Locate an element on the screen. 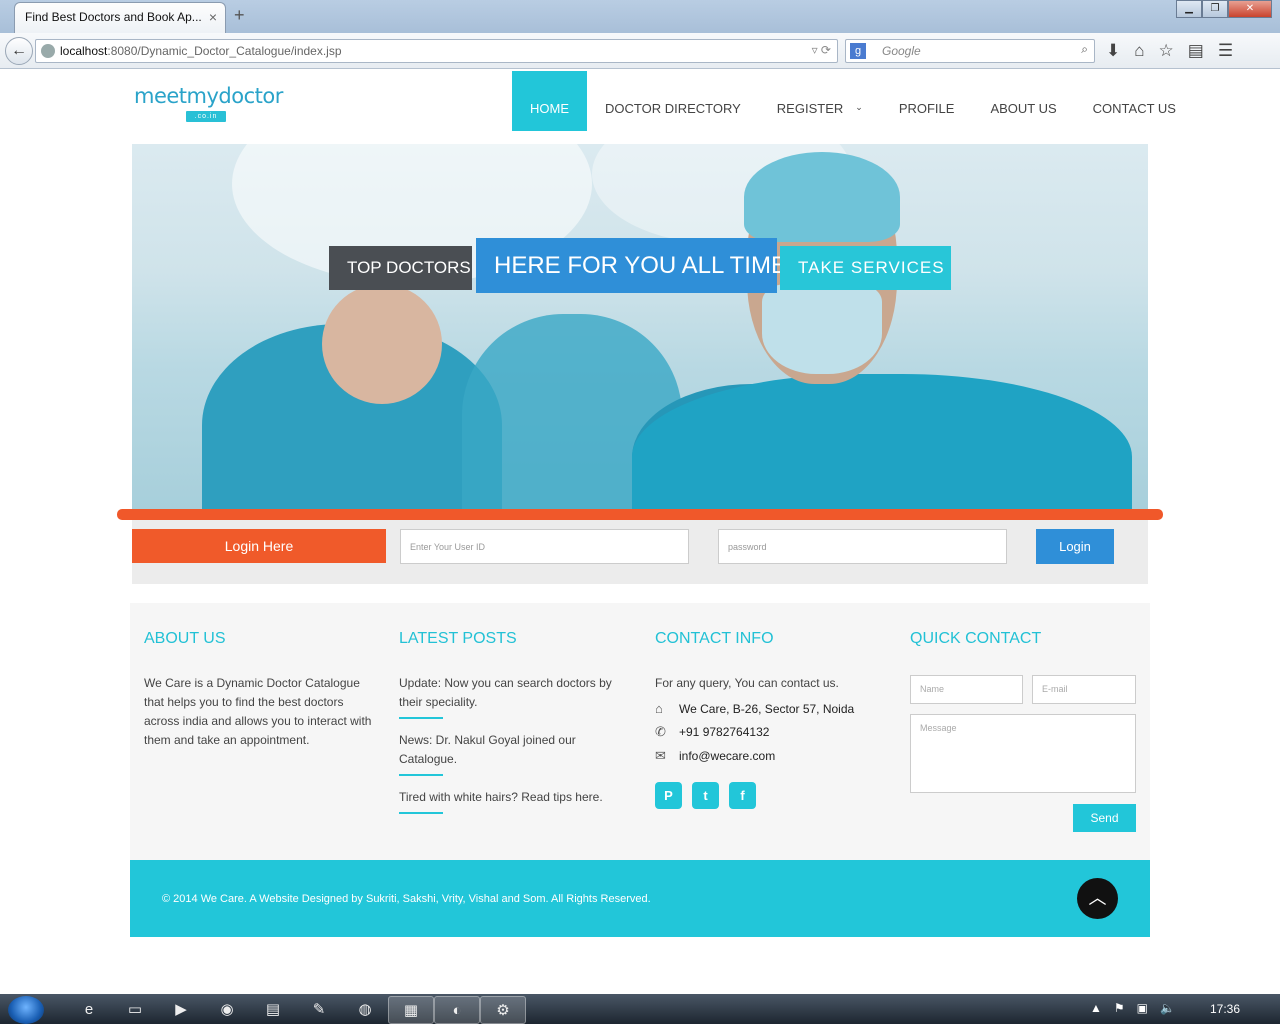 This screenshot has width=1280, height=1025. facebook-icon: f is located at coordinates (742, 795).